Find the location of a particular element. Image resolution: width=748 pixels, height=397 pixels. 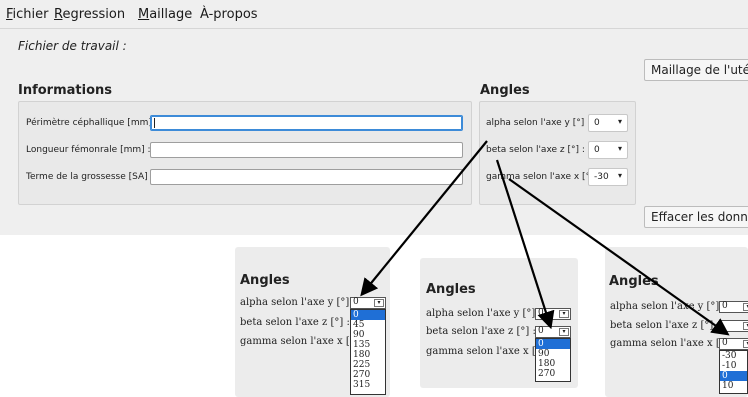

arrow-alpha is located at coordinates (424, 218).